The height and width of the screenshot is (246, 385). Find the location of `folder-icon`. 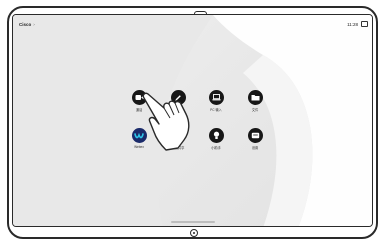

folder-icon is located at coordinates (255, 97).